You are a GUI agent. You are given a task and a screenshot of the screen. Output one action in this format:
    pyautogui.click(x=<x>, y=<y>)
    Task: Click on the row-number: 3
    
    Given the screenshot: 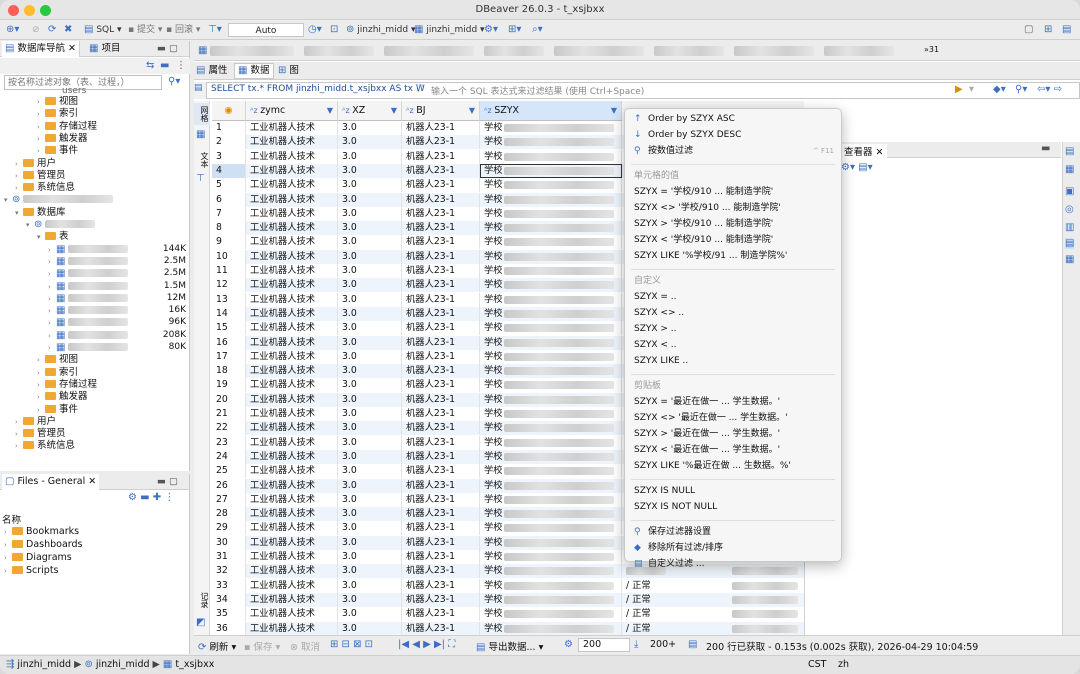 What is the action you would take?
    pyautogui.click(x=229, y=156)
    